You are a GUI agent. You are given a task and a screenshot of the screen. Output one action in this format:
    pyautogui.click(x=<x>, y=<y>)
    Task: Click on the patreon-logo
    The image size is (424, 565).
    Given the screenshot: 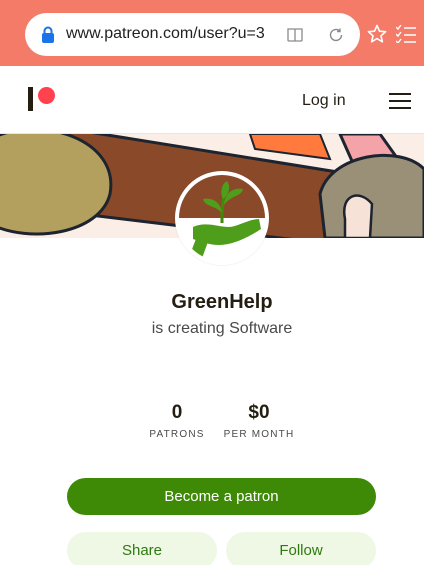 What is the action you would take?
    pyautogui.click(x=43, y=99)
    